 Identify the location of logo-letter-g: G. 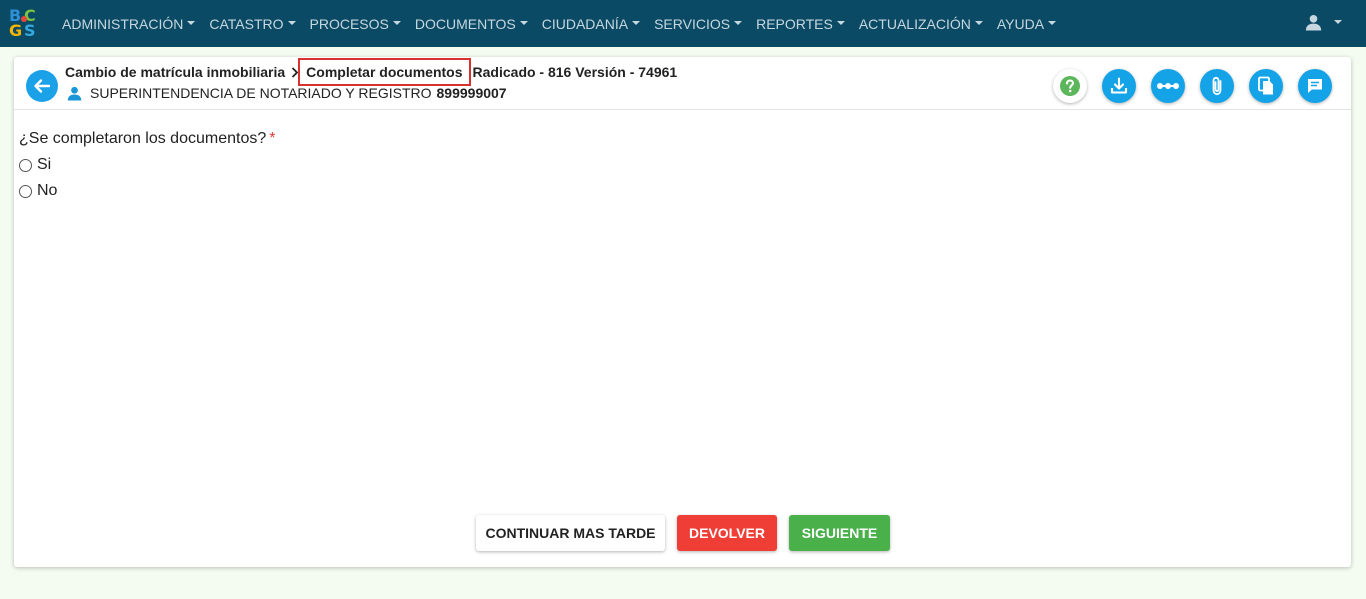
(16, 30).